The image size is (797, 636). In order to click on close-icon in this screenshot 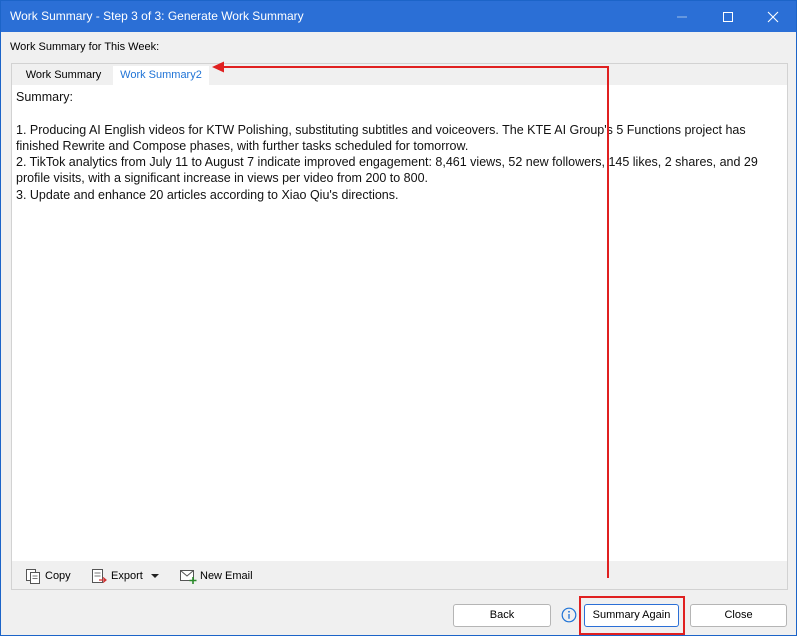, I will do `click(773, 16)`.